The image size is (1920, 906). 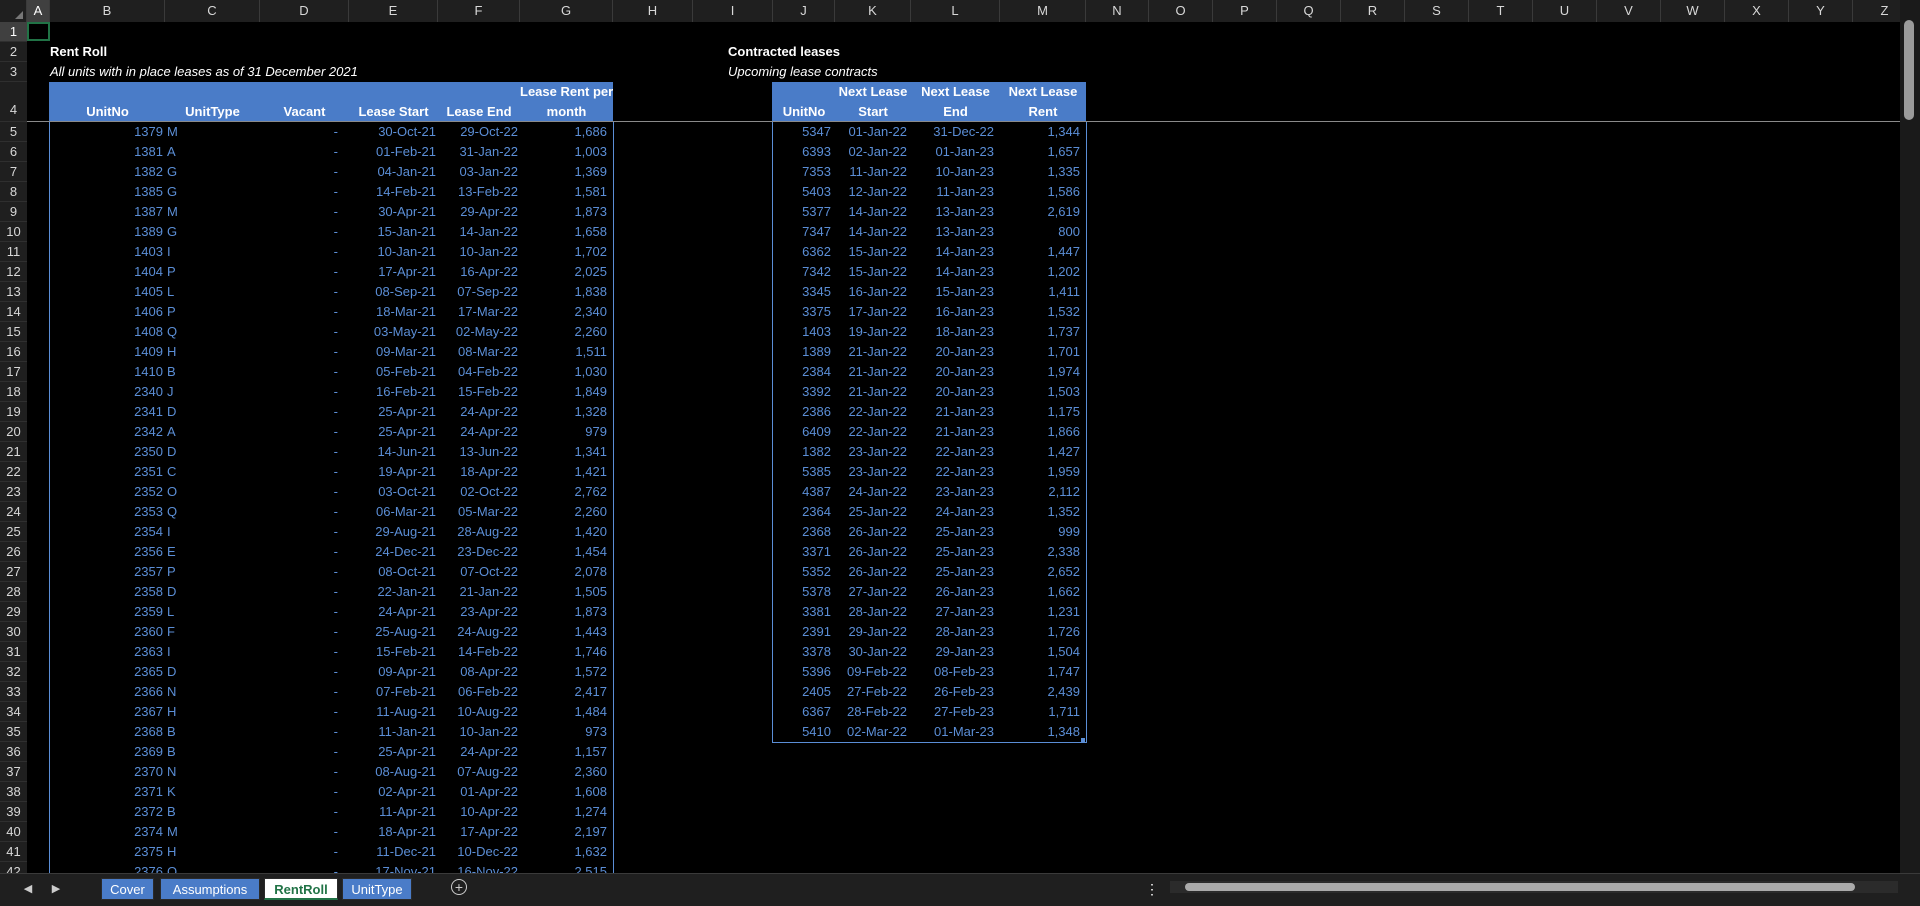 I want to click on contracted-col-rent-line2: Rent, so click(x=1043, y=112).